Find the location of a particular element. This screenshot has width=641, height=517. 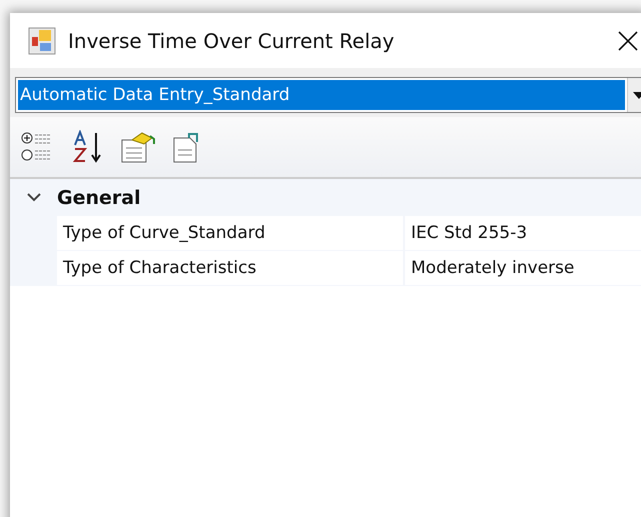

dropdown-field: Automatic Data Entry_Standard is located at coordinates (328, 95).